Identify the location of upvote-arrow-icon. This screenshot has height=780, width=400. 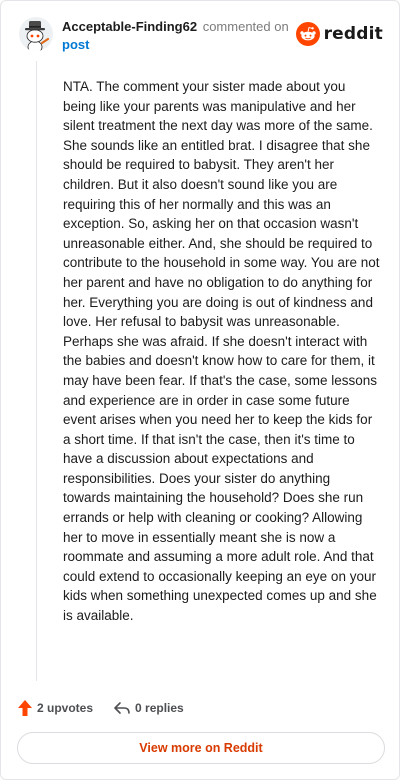
(25, 708).